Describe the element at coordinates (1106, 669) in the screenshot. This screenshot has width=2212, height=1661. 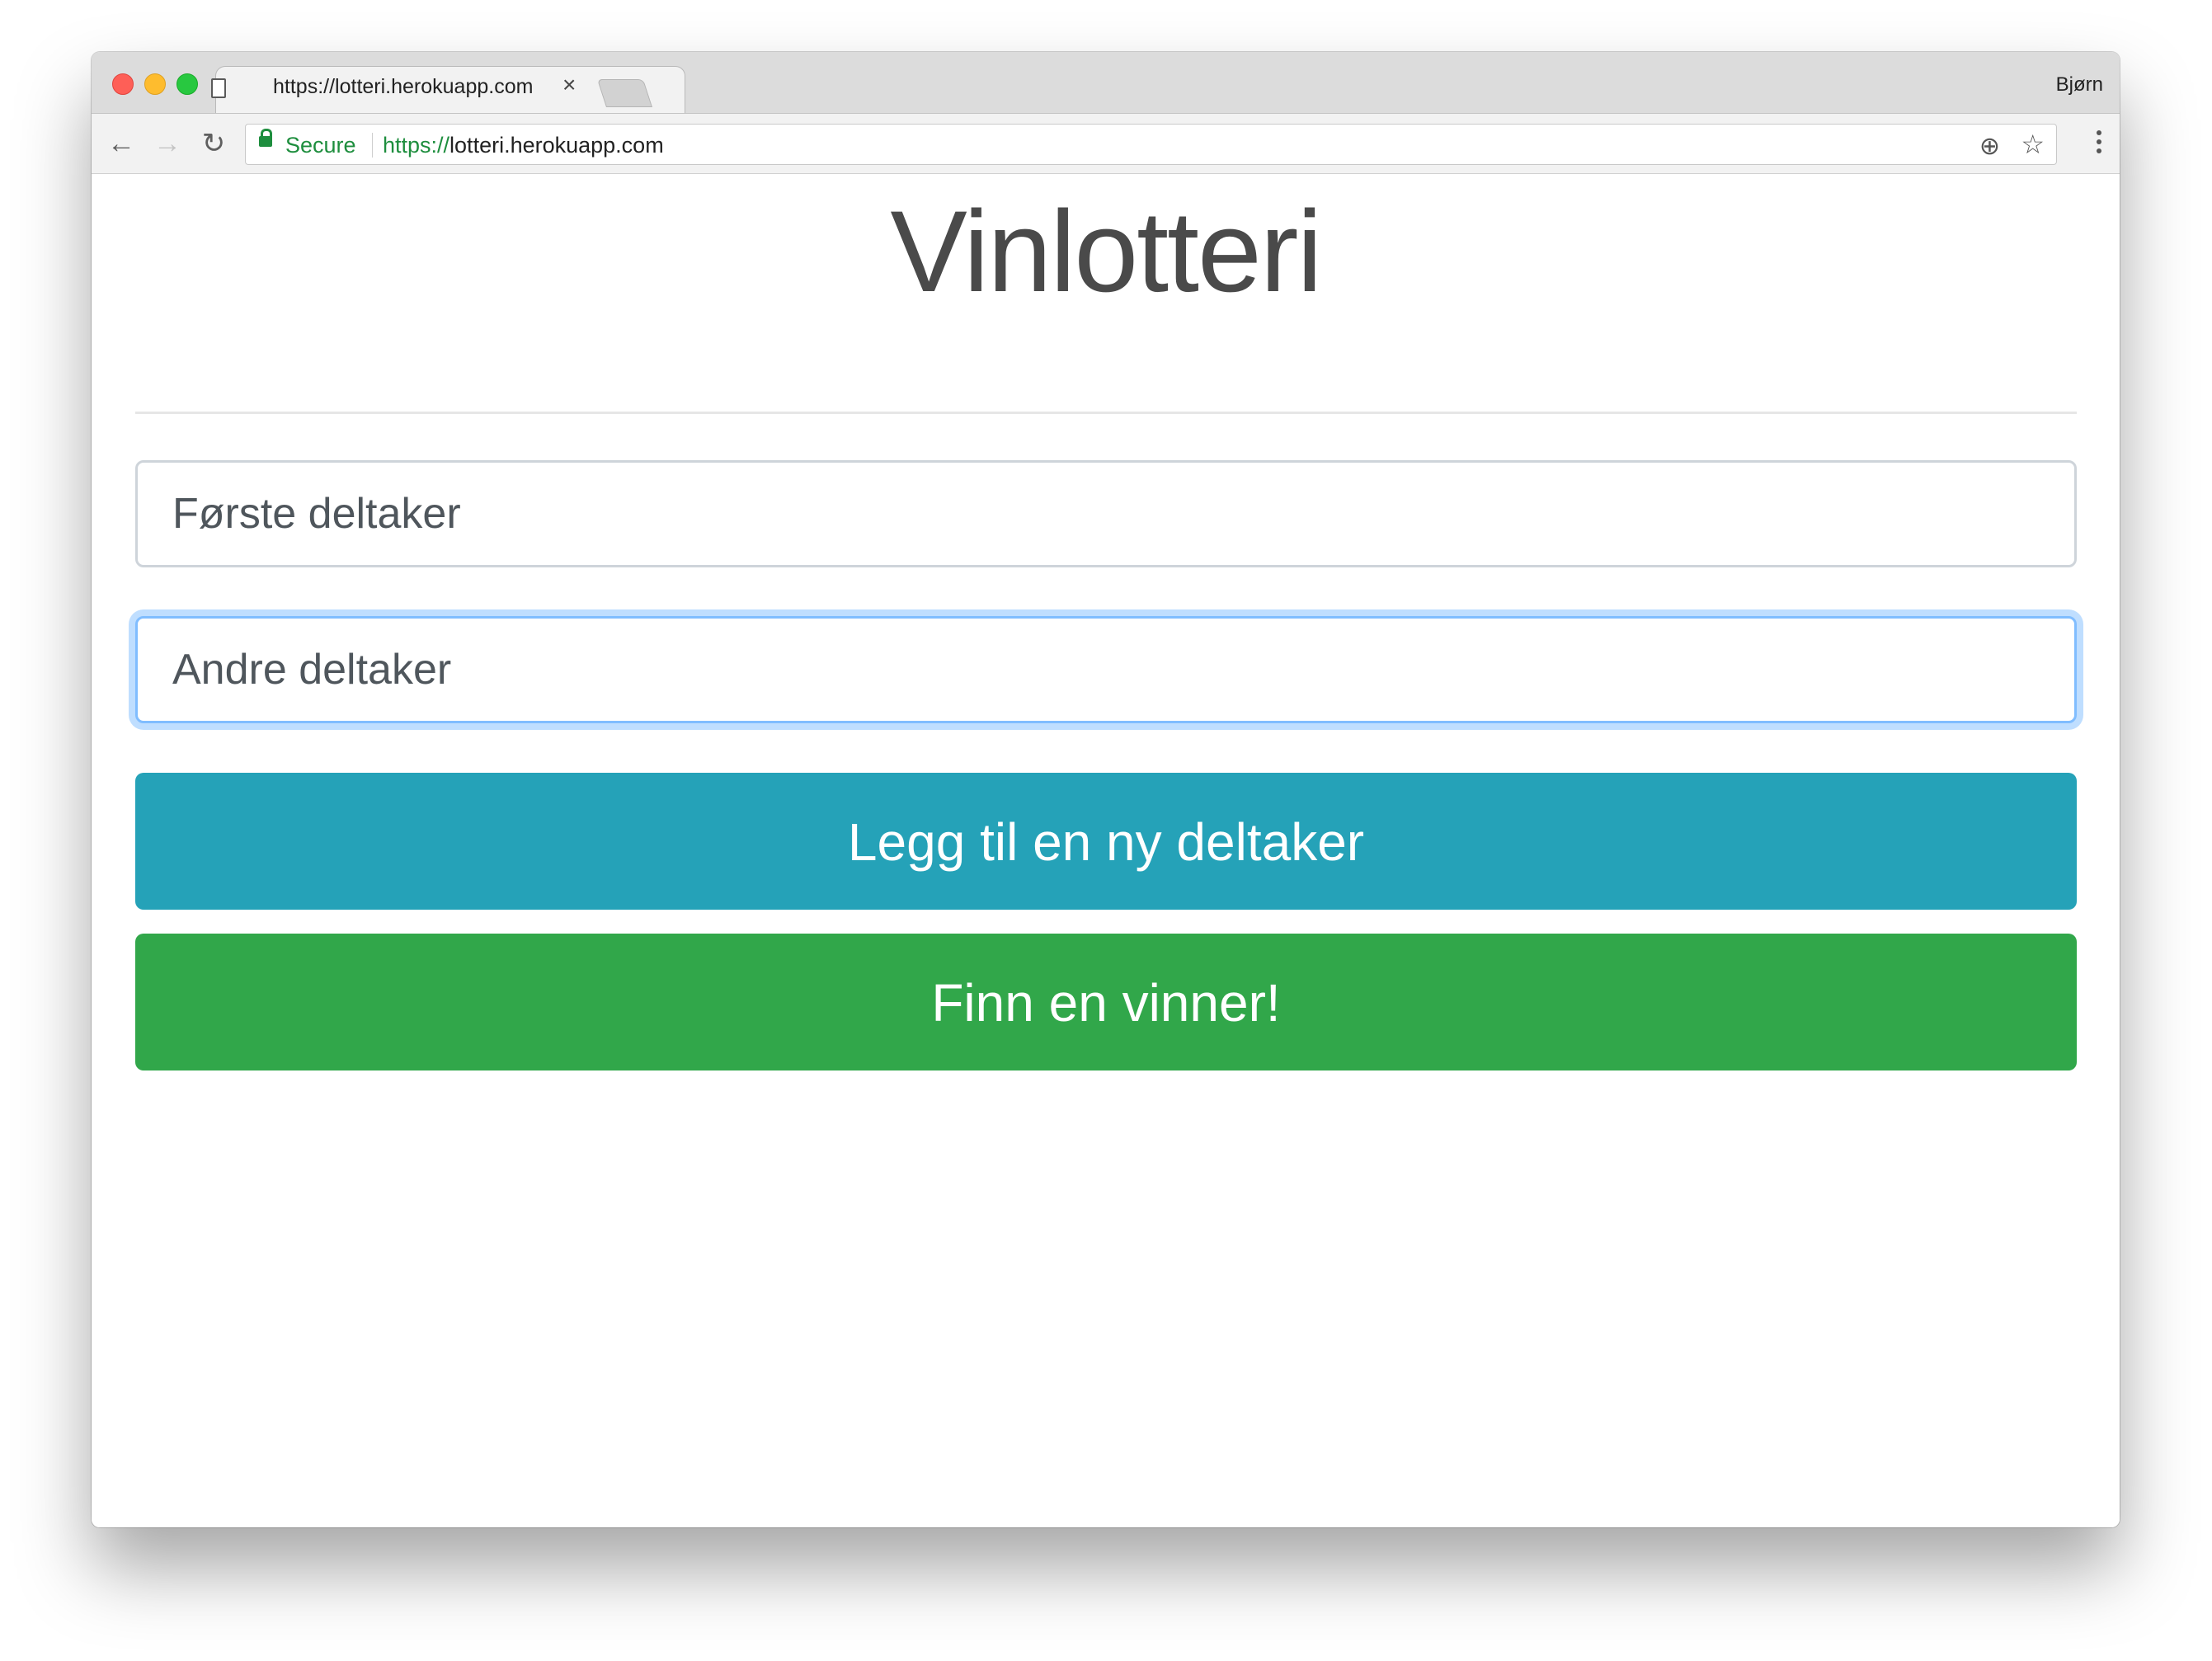
I see `second-participant-input` at that location.